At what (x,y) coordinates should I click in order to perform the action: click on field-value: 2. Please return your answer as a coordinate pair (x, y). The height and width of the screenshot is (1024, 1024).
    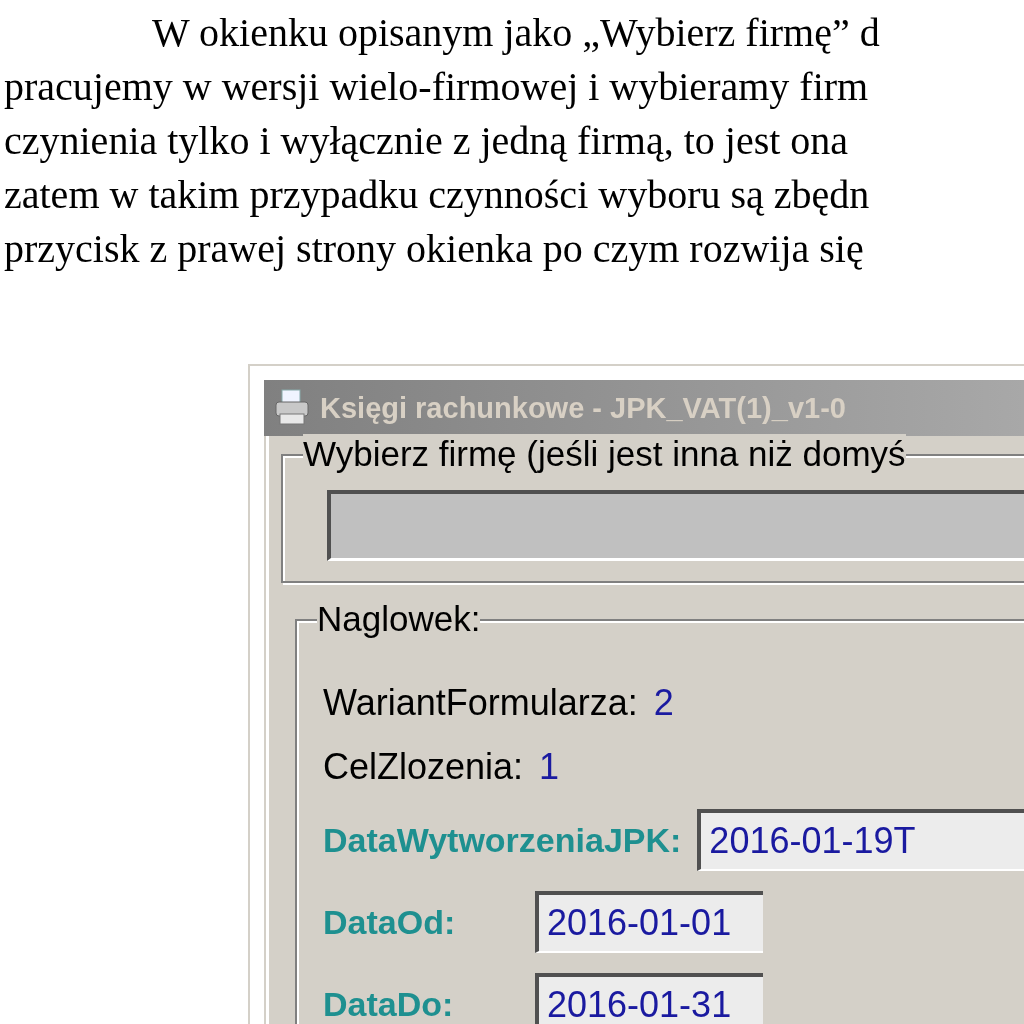
    Looking at the image, I should click on (663, 703).